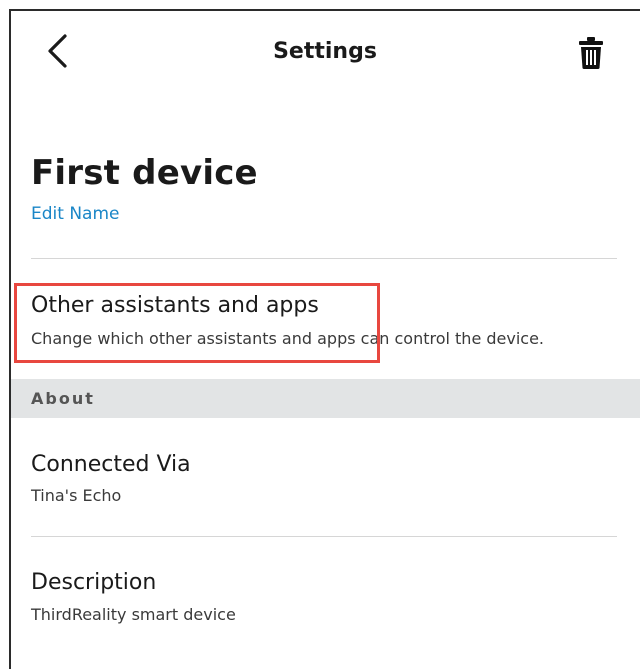  I want to click on trash-icon, so click(591, 55).